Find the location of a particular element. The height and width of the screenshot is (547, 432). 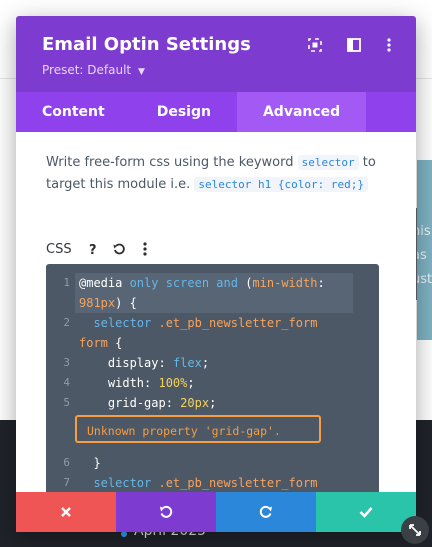

code-line: 4 width: 100%; is located at coordinates (212, 383).